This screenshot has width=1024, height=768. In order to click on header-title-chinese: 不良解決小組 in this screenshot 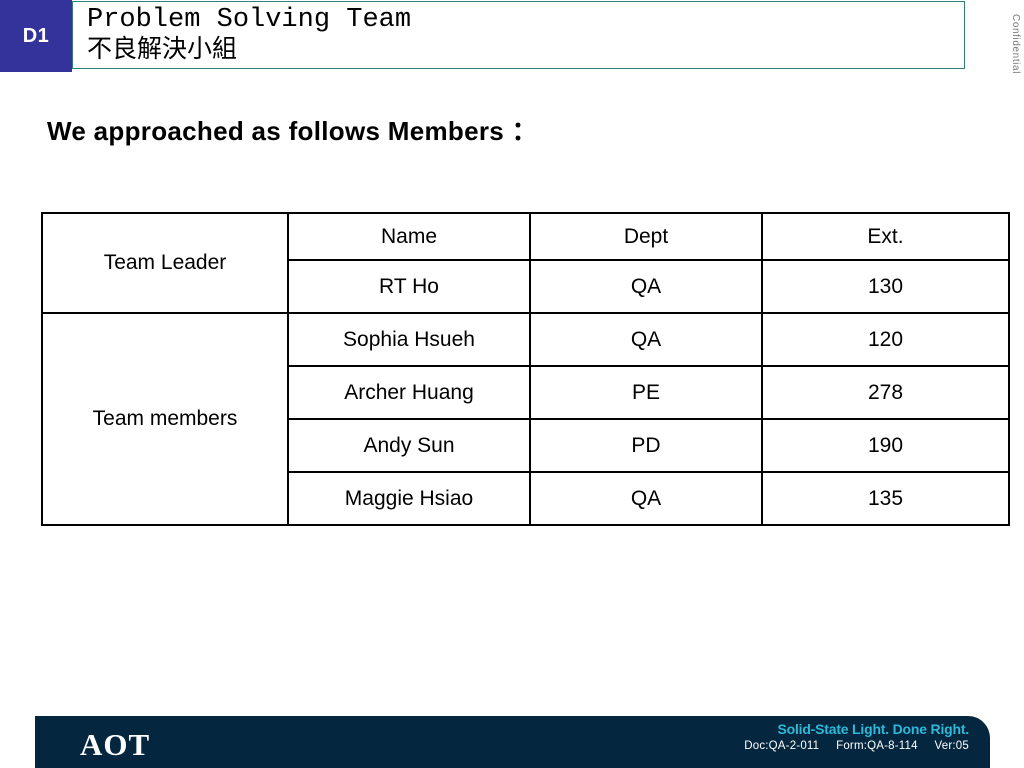, I will do `click(162, 50)`.